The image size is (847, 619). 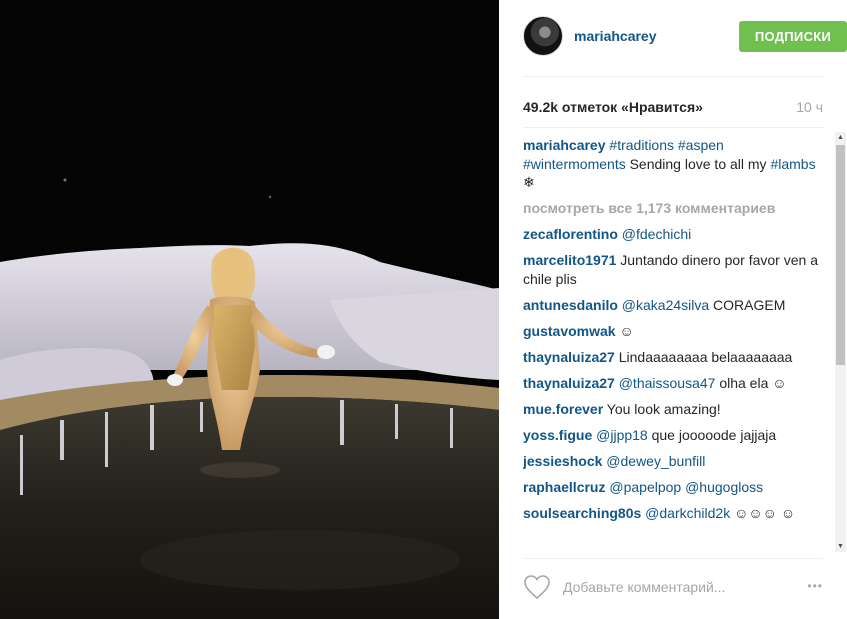 I want to click on comment-item: raphaellcruz @papelpop @hugogloss, so click(x=673, y=487).